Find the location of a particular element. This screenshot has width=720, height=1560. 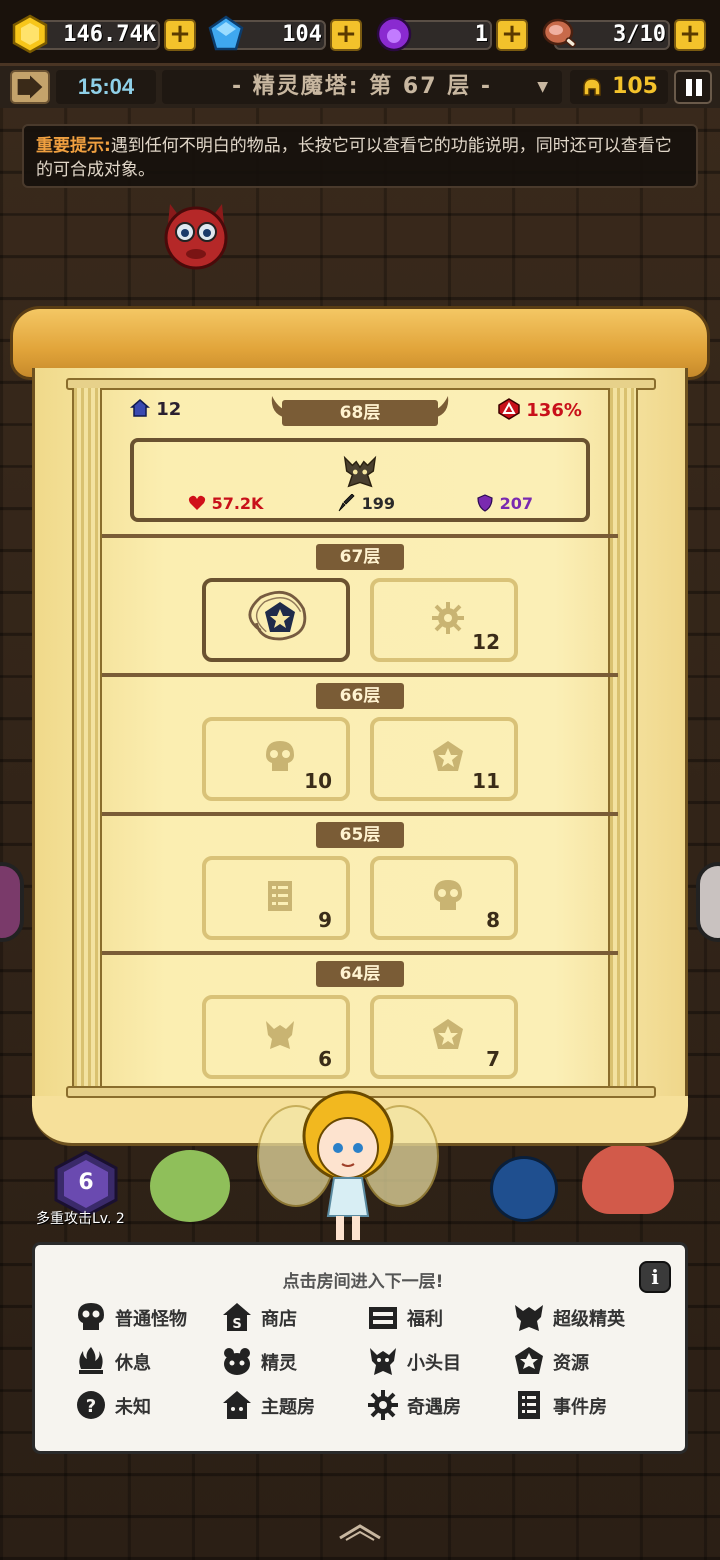

room-65-right: 8 is located at coordinates (444, 898).